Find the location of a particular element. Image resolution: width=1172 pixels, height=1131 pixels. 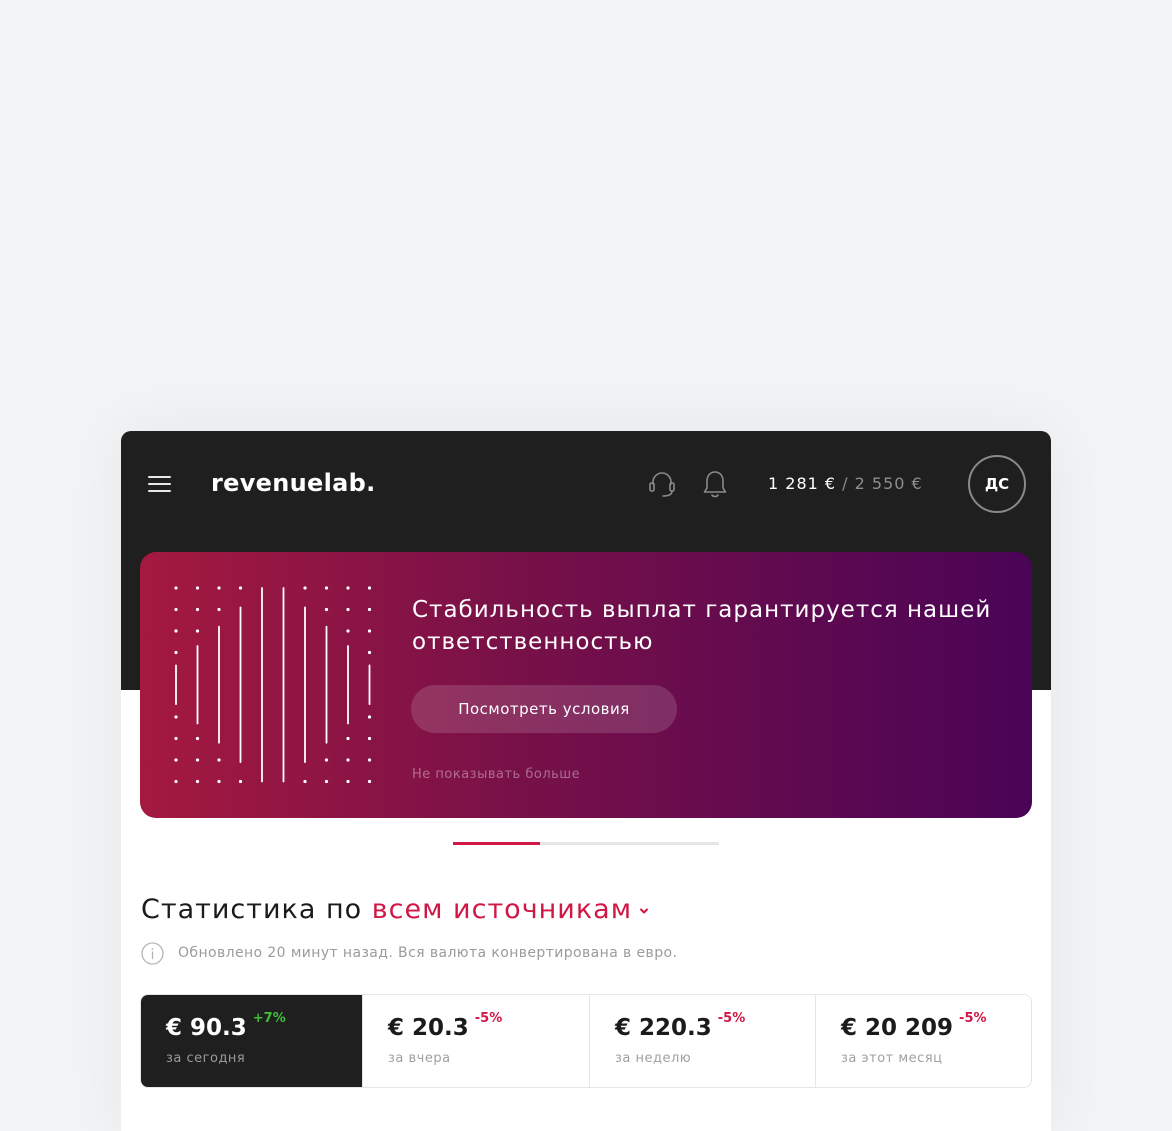

stat-value-wrap: € 20 209 -5% is located at coordinates (914, 1026).